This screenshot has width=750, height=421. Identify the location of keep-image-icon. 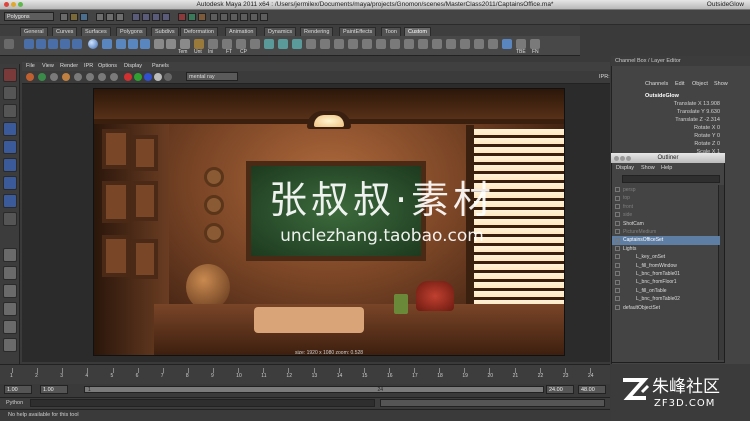
(102, 77).